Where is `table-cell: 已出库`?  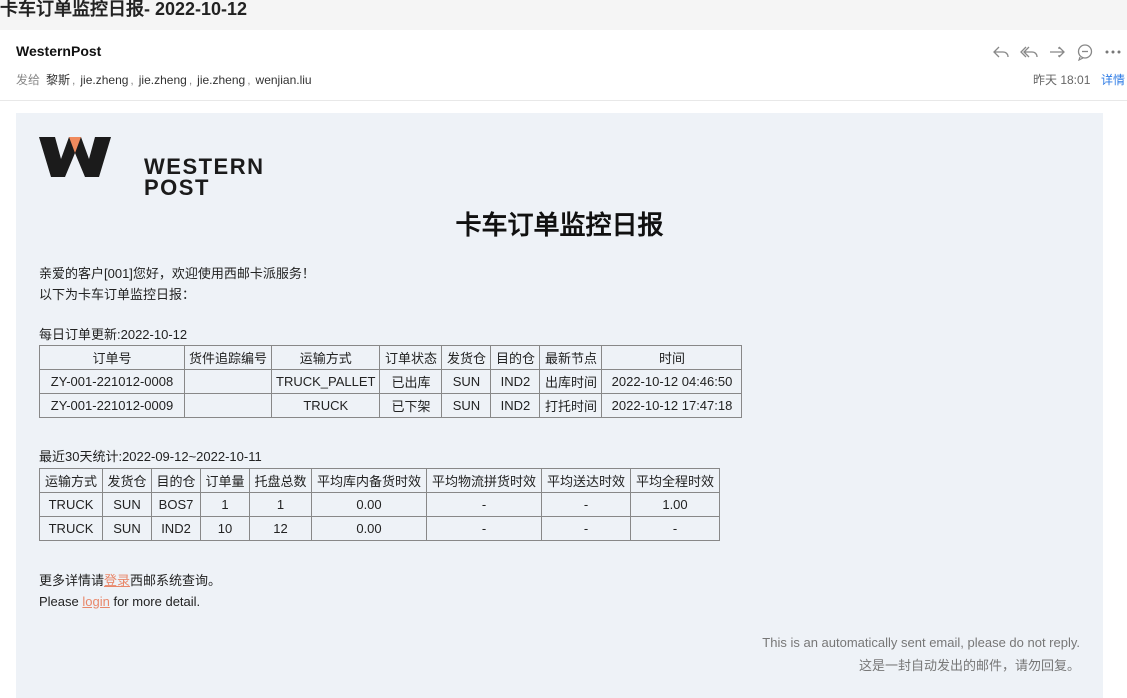 table-cell: 已出库 is located at coordinates (411, 381).